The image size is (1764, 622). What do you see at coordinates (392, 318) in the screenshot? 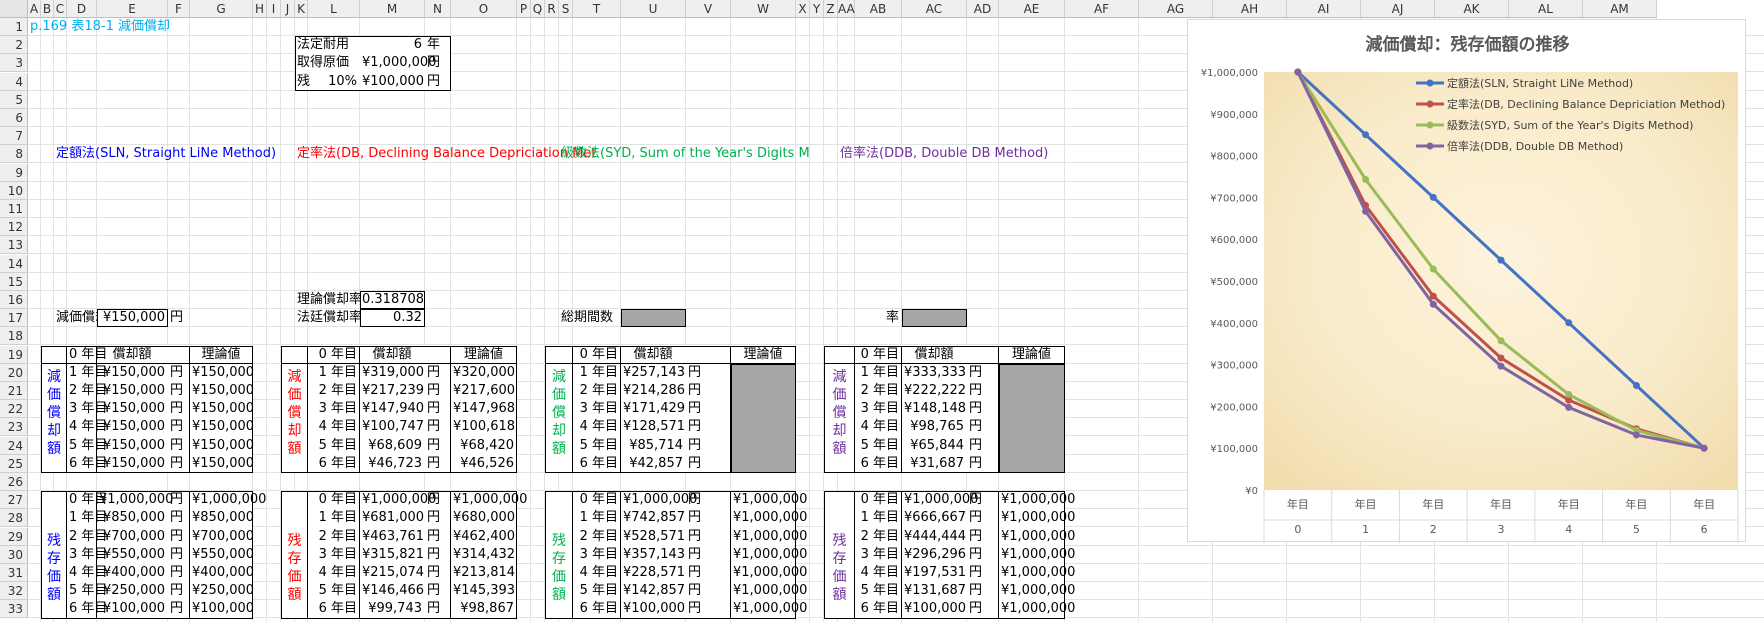
I see `db-legal-rate: 0.32` at bounding box center [392, 318].